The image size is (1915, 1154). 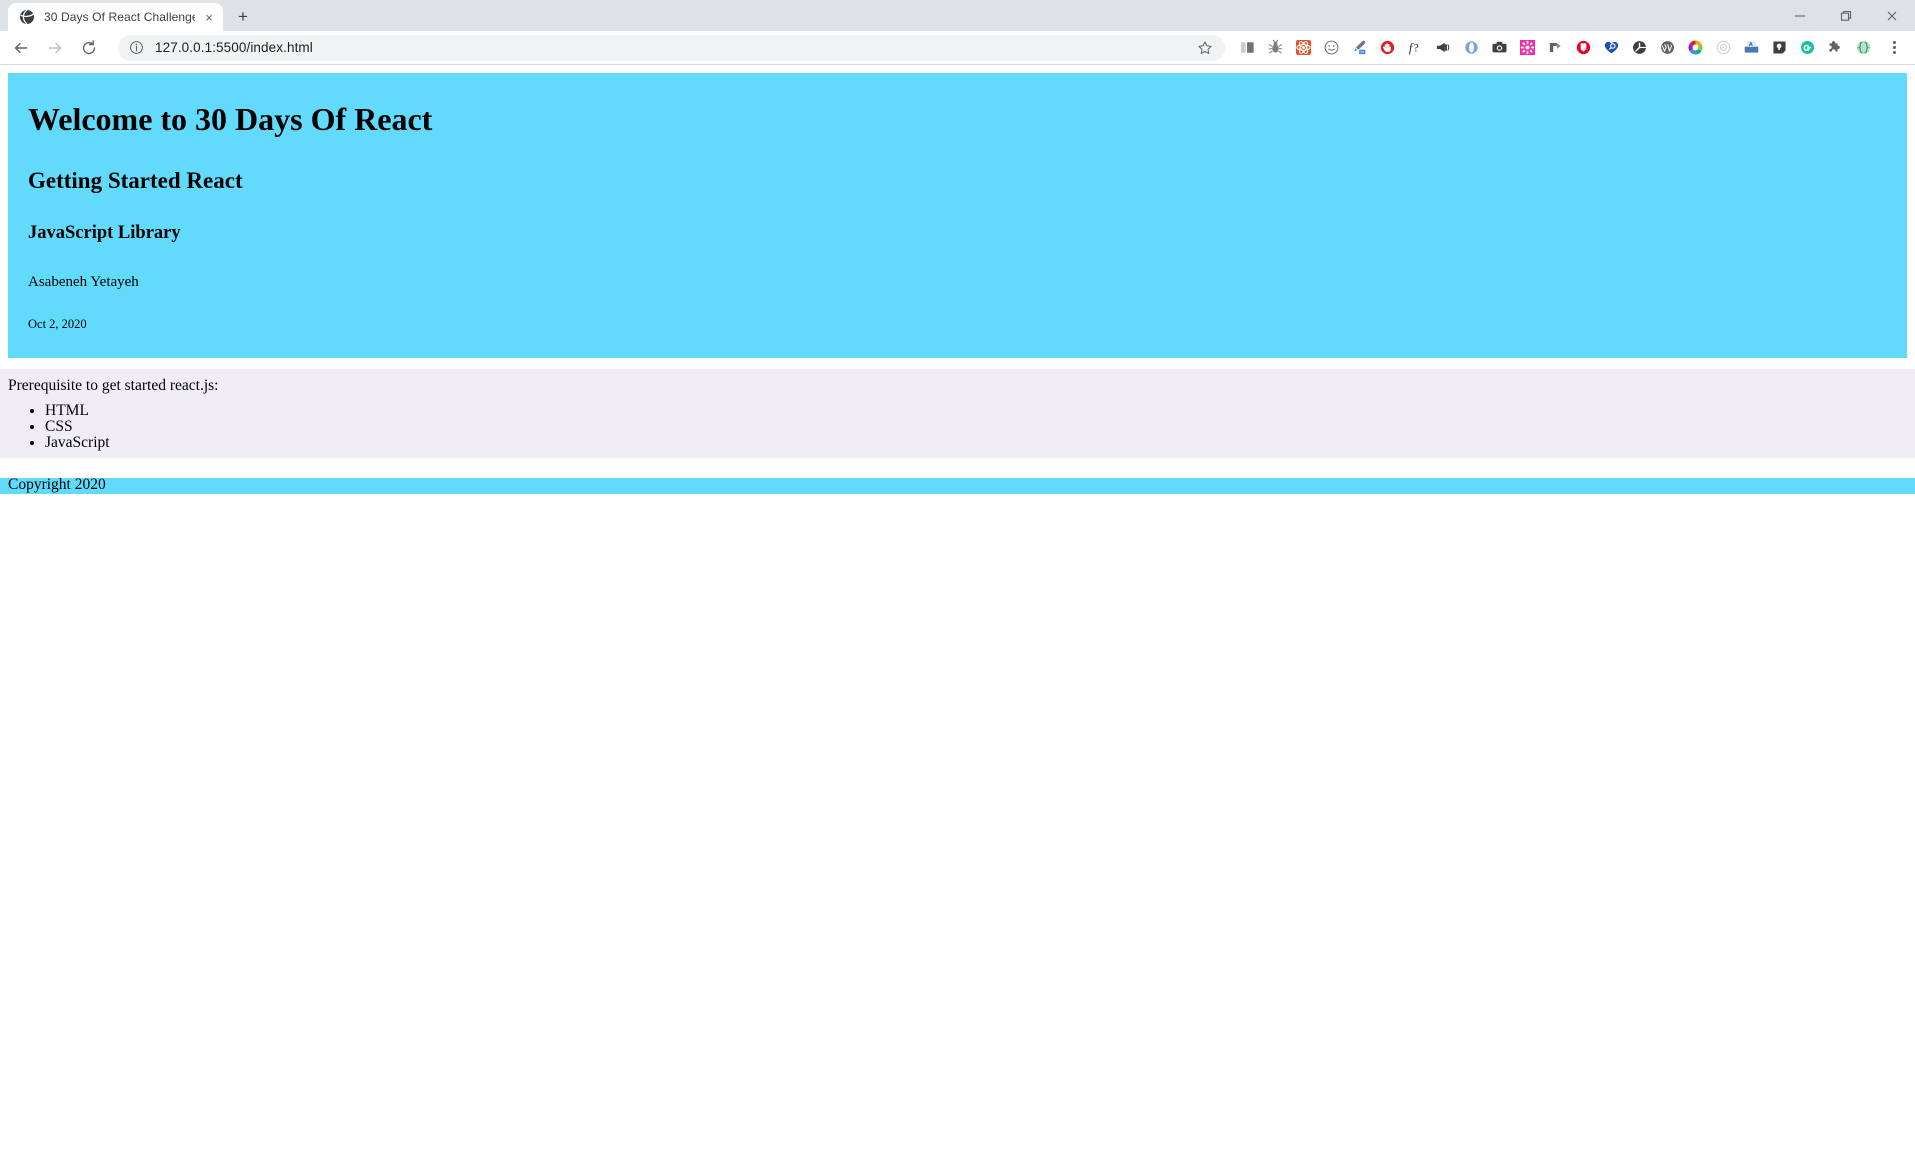 What do you see at coordinates (1835, 48) in the screenshot?
I see `puzzle-extensions-icon` at bounding box center [1835, 48].